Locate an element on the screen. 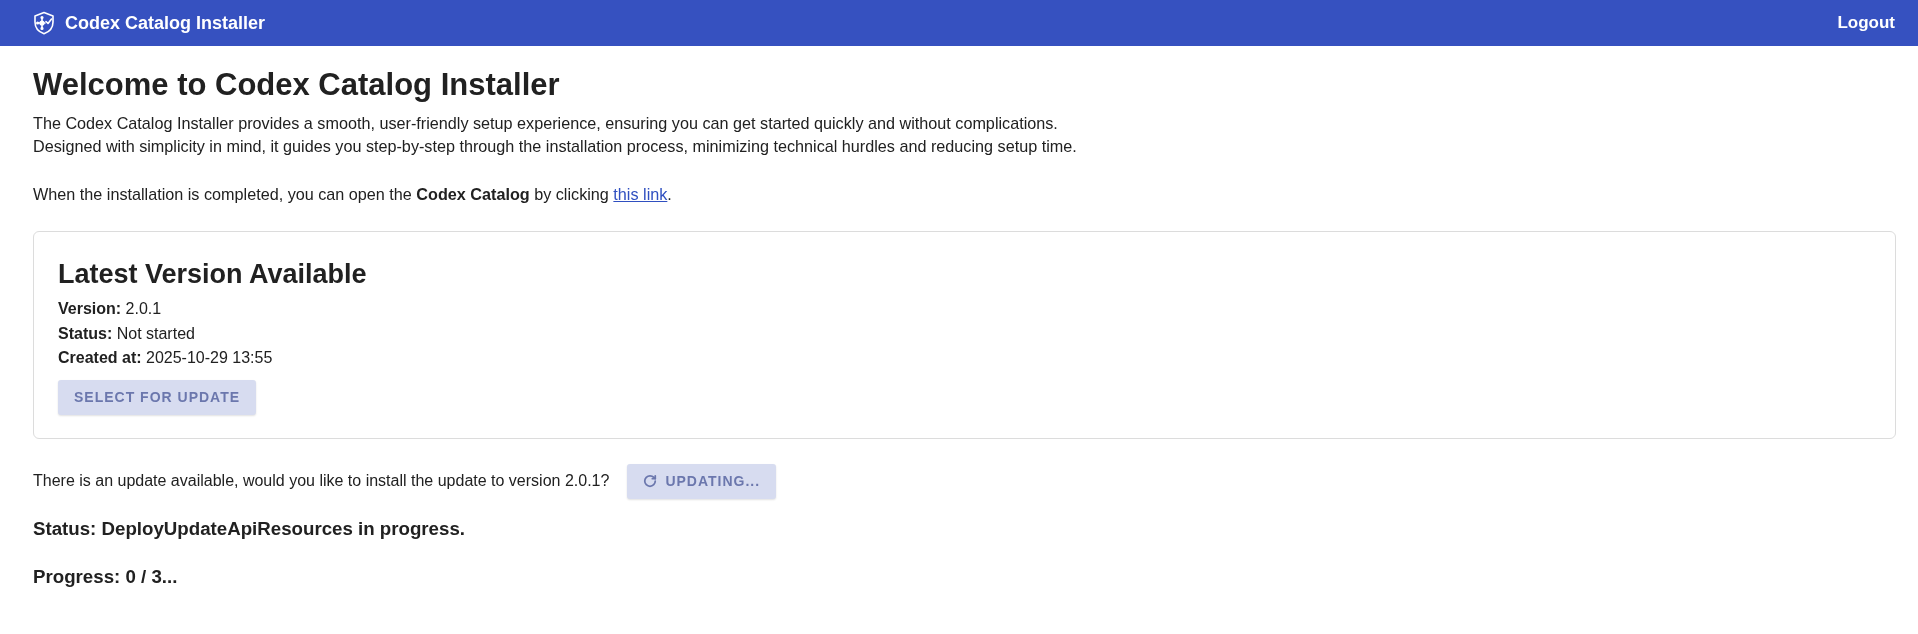 Image resolution: width=1918 pixels, height=634 pixels. completion-notice: When the installation is completed, you can open the Codex Catalog by clicking this link. is located at coordinates (352, 194).